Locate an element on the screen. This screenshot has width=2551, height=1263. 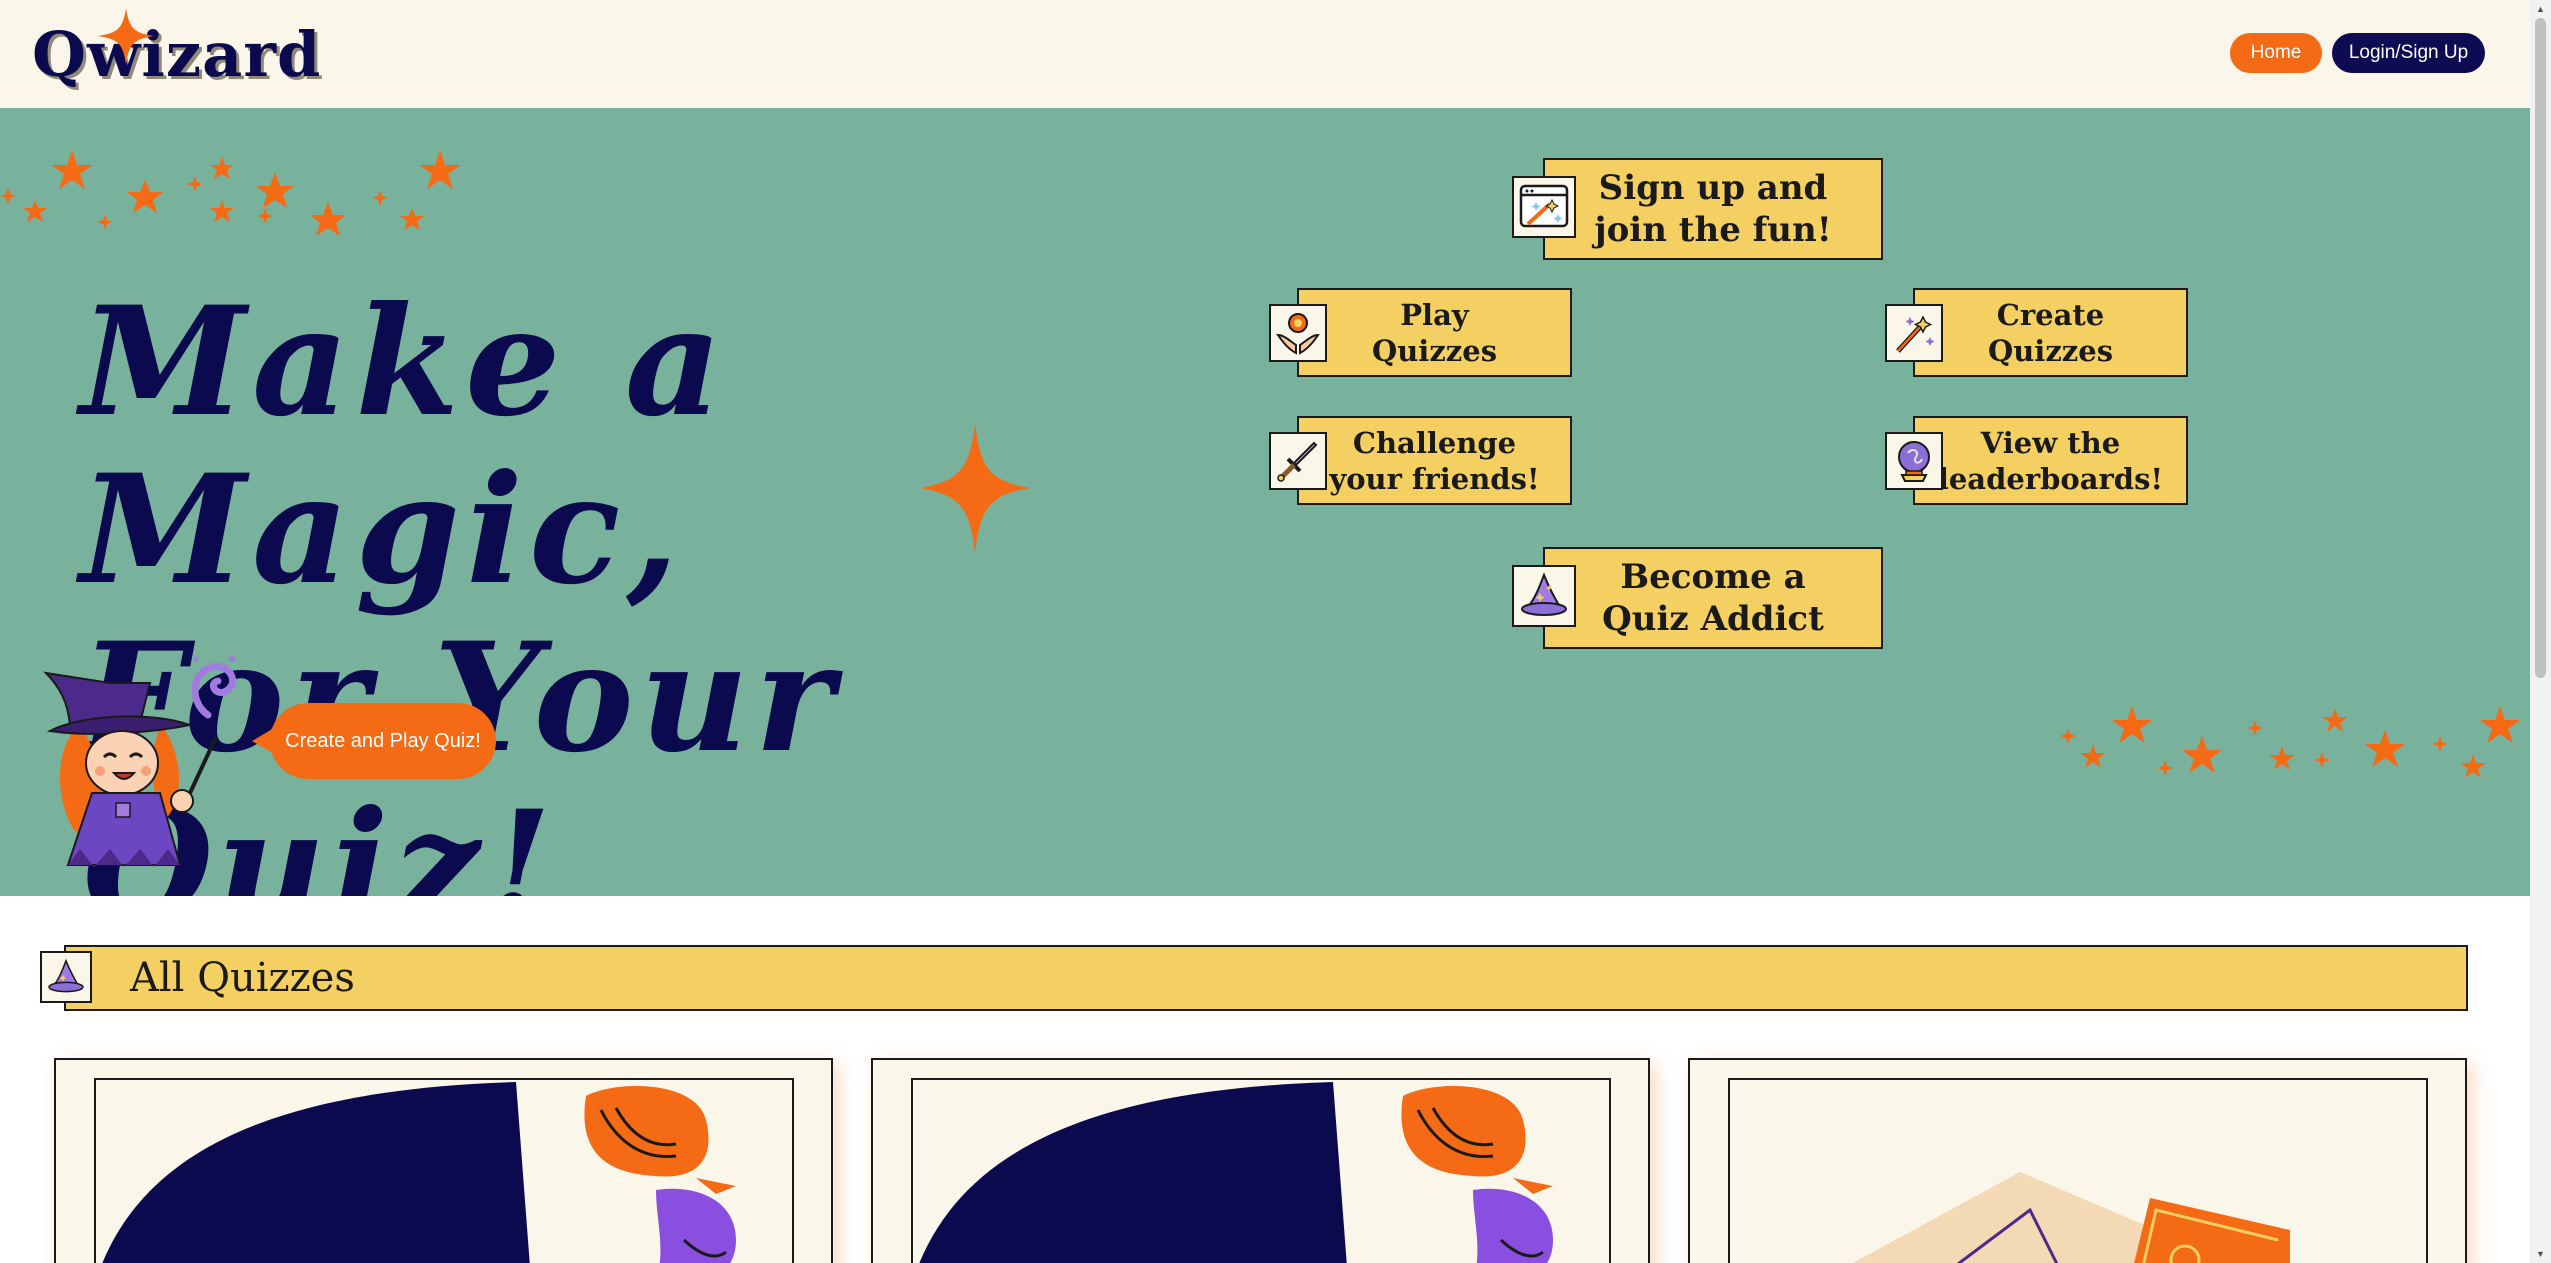
site-header: Qwizard Home Login/Sign Up is located at coordinates (1265, 54).